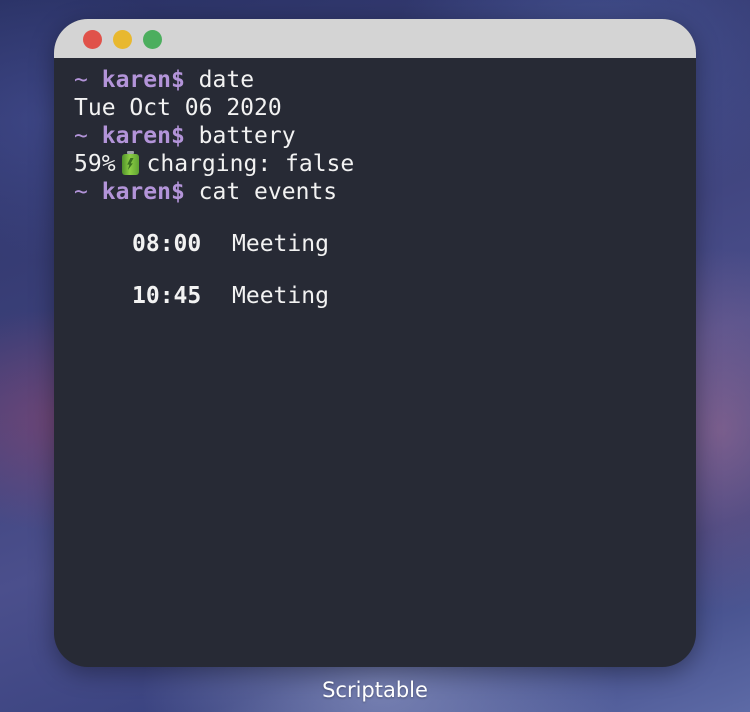 The image size is (750, 712). What do you see at coordinates (375, 164) in the screenshot?
I see `battery-output-line: 59% charging: false` at bounding box center [375, 164].